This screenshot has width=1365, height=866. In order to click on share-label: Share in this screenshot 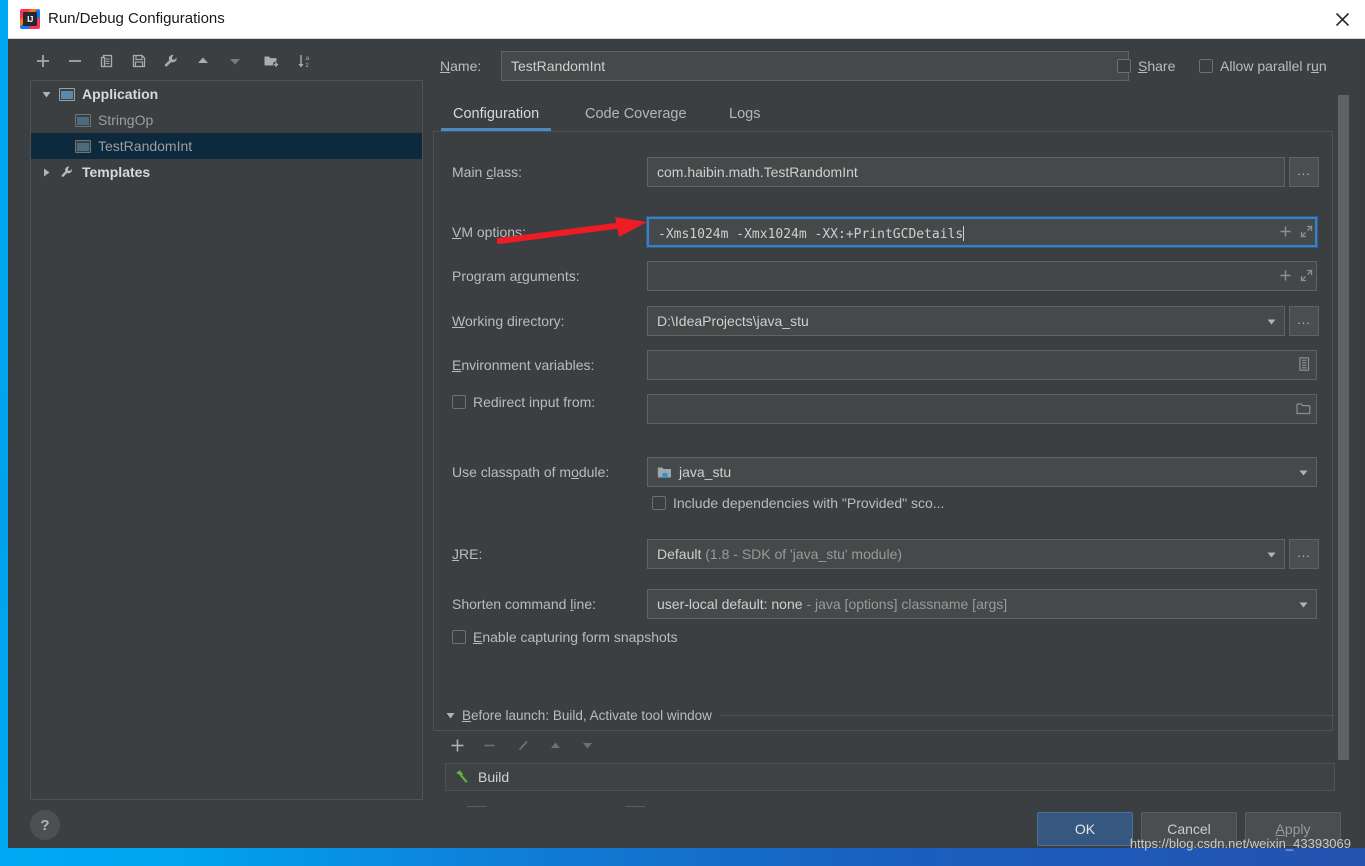, I will do `click(1157, 66)`.